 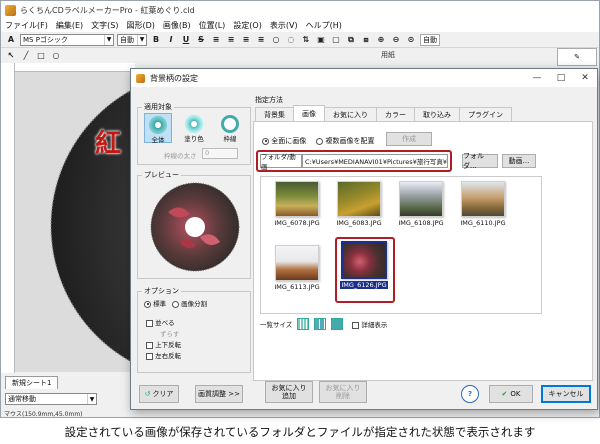 I want to click on thumb-size-small-icon, so click(x=303, y=324).